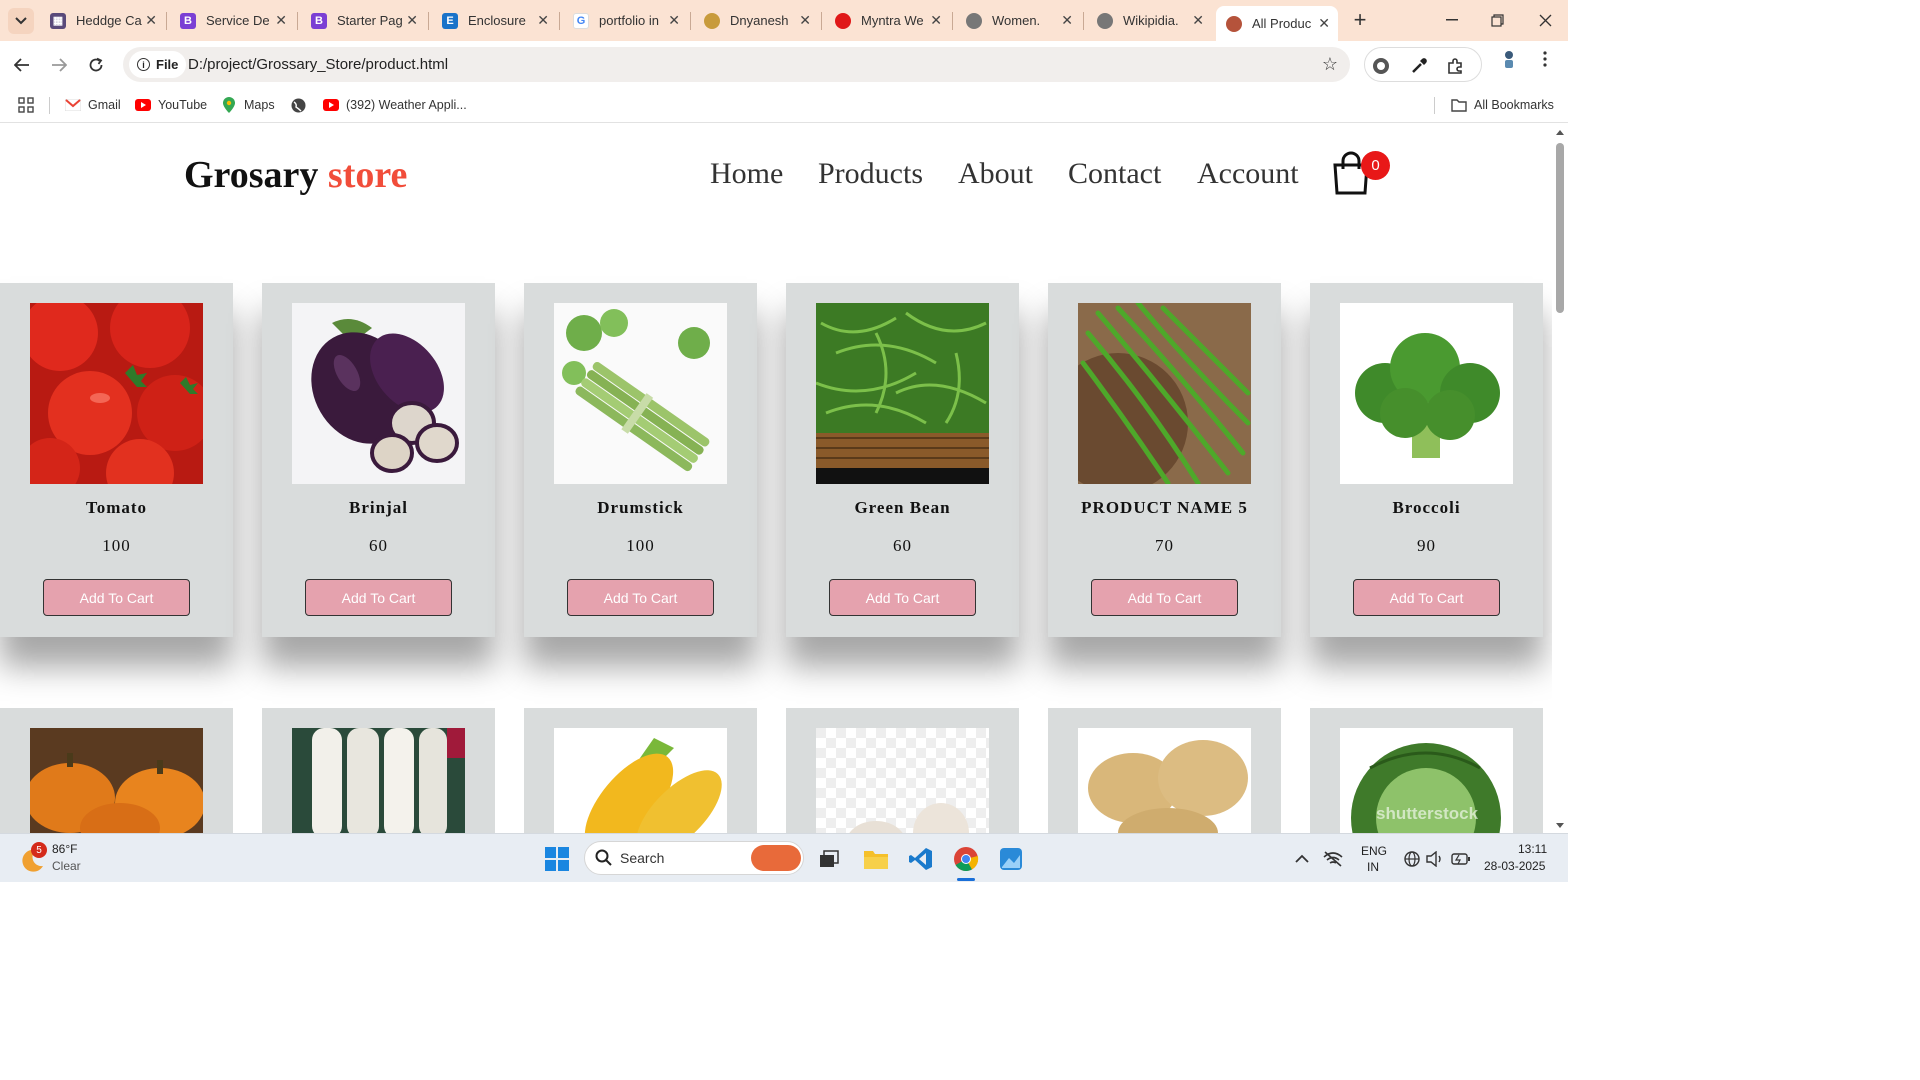  Describe the element at coordinates (158, 64) in the screenshot. I see `site-info-chip: i File` at that location.